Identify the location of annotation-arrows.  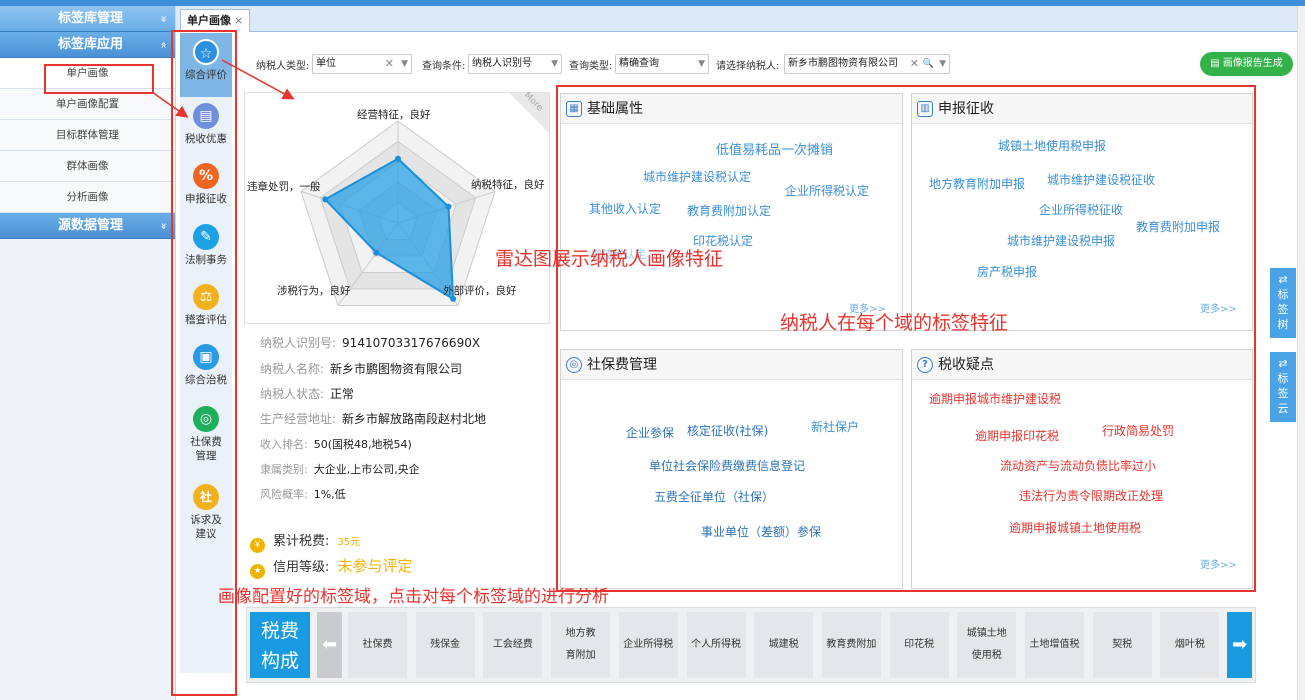
(223, 88).